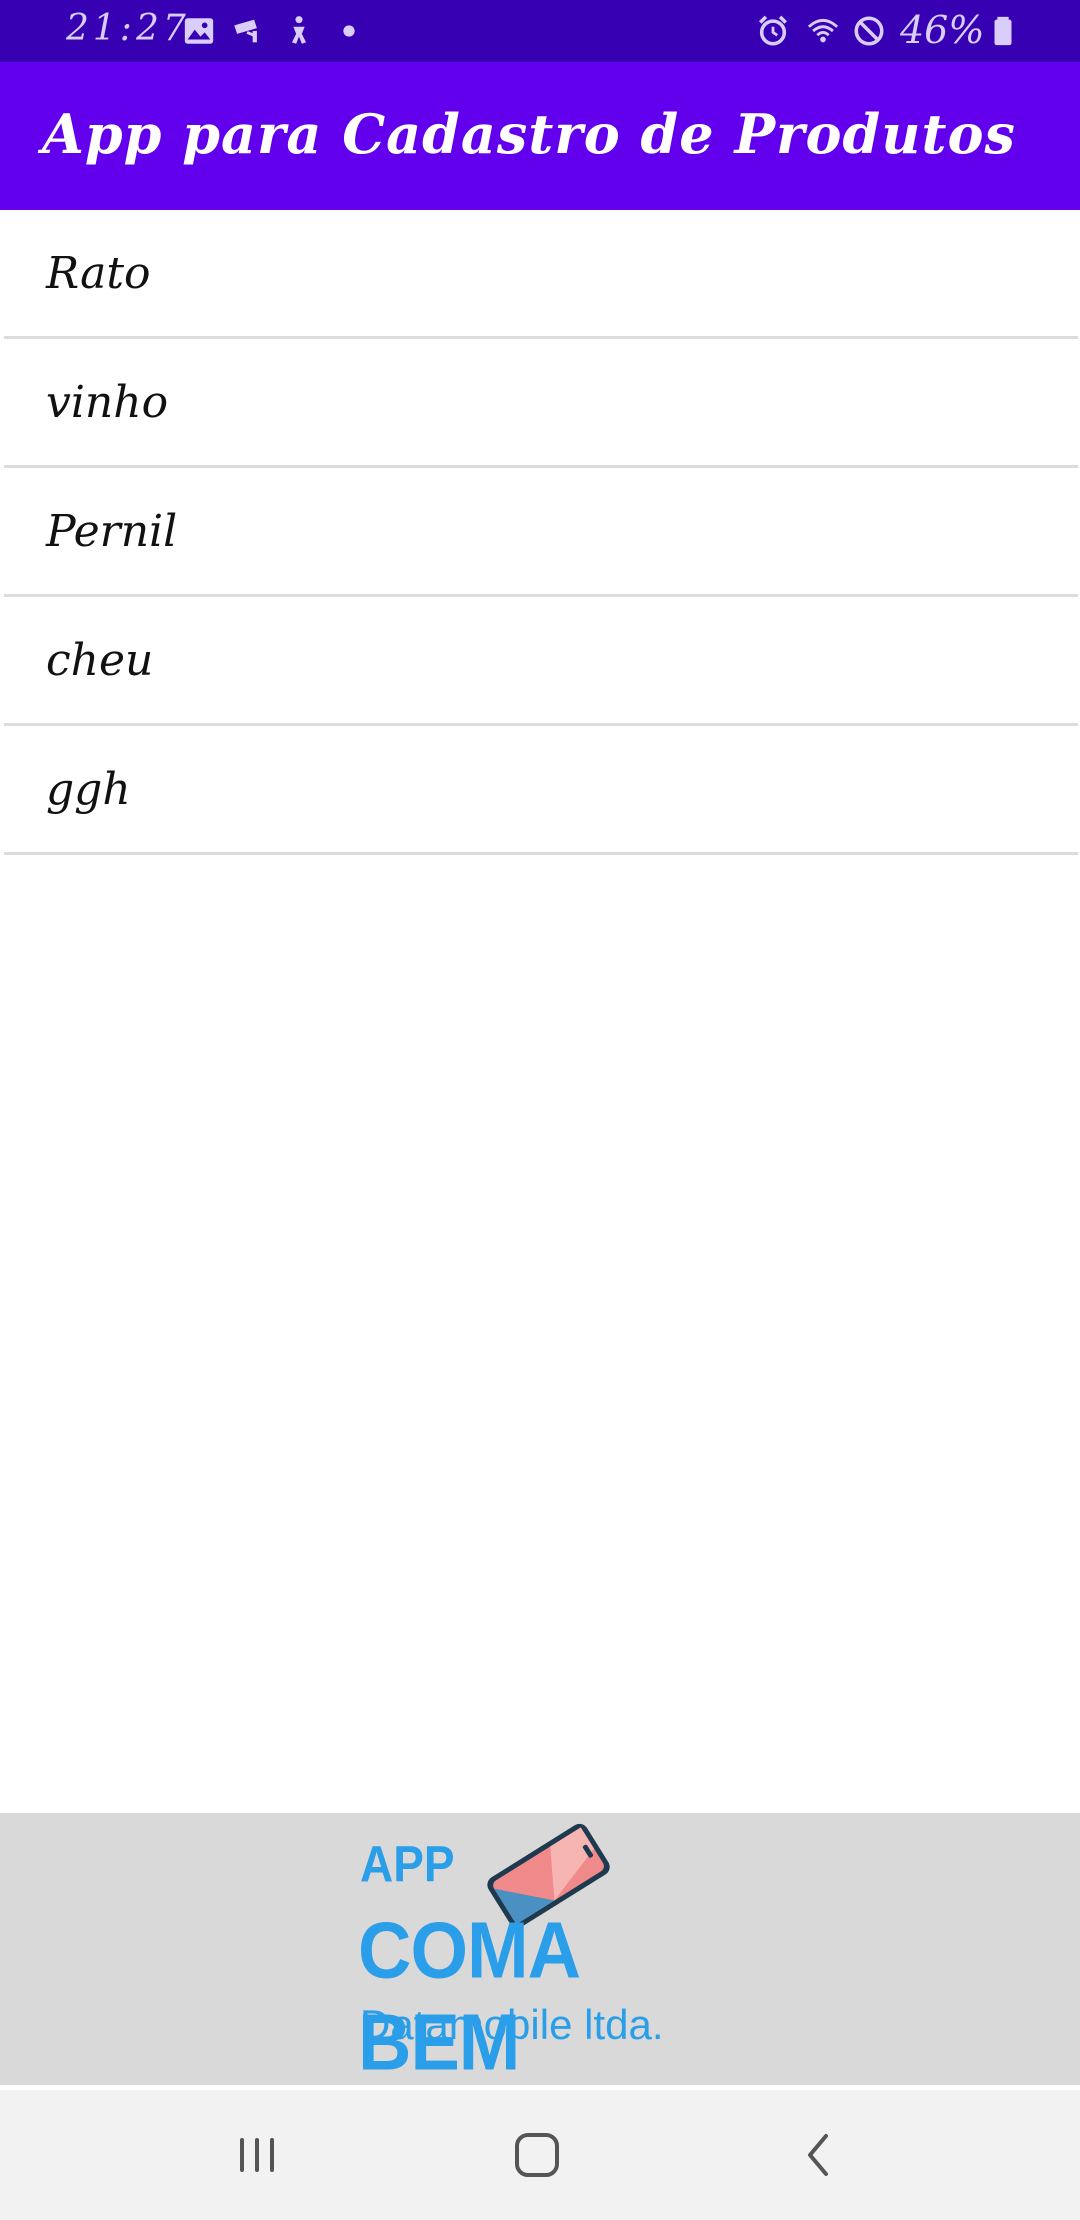 This screenshot has width=1080, height=2220. What do you see at coordinates (869, 31) in the screenshot?
I see `do-not-disturb-icon` at bounding box center [869, 31].